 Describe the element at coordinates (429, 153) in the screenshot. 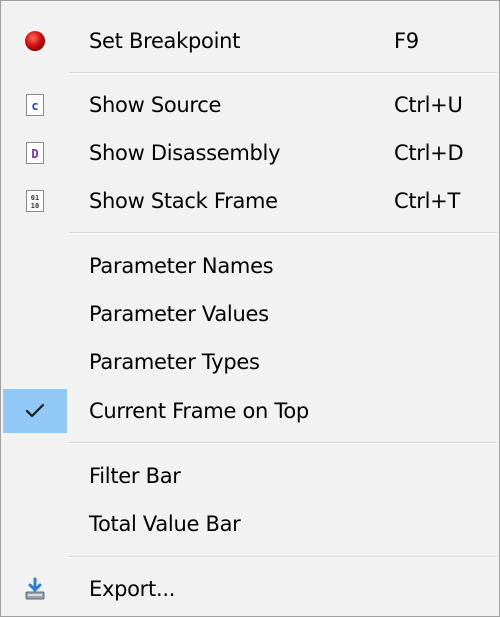

I see `menu-item-shortcut: Ctrl+D` at that location.